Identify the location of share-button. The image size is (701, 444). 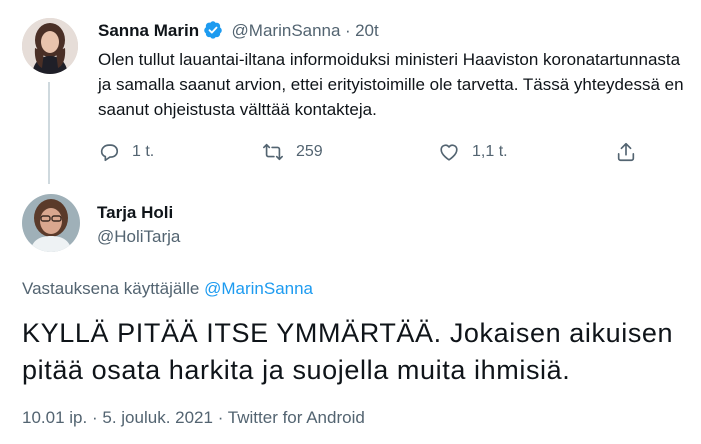
(626, 152).